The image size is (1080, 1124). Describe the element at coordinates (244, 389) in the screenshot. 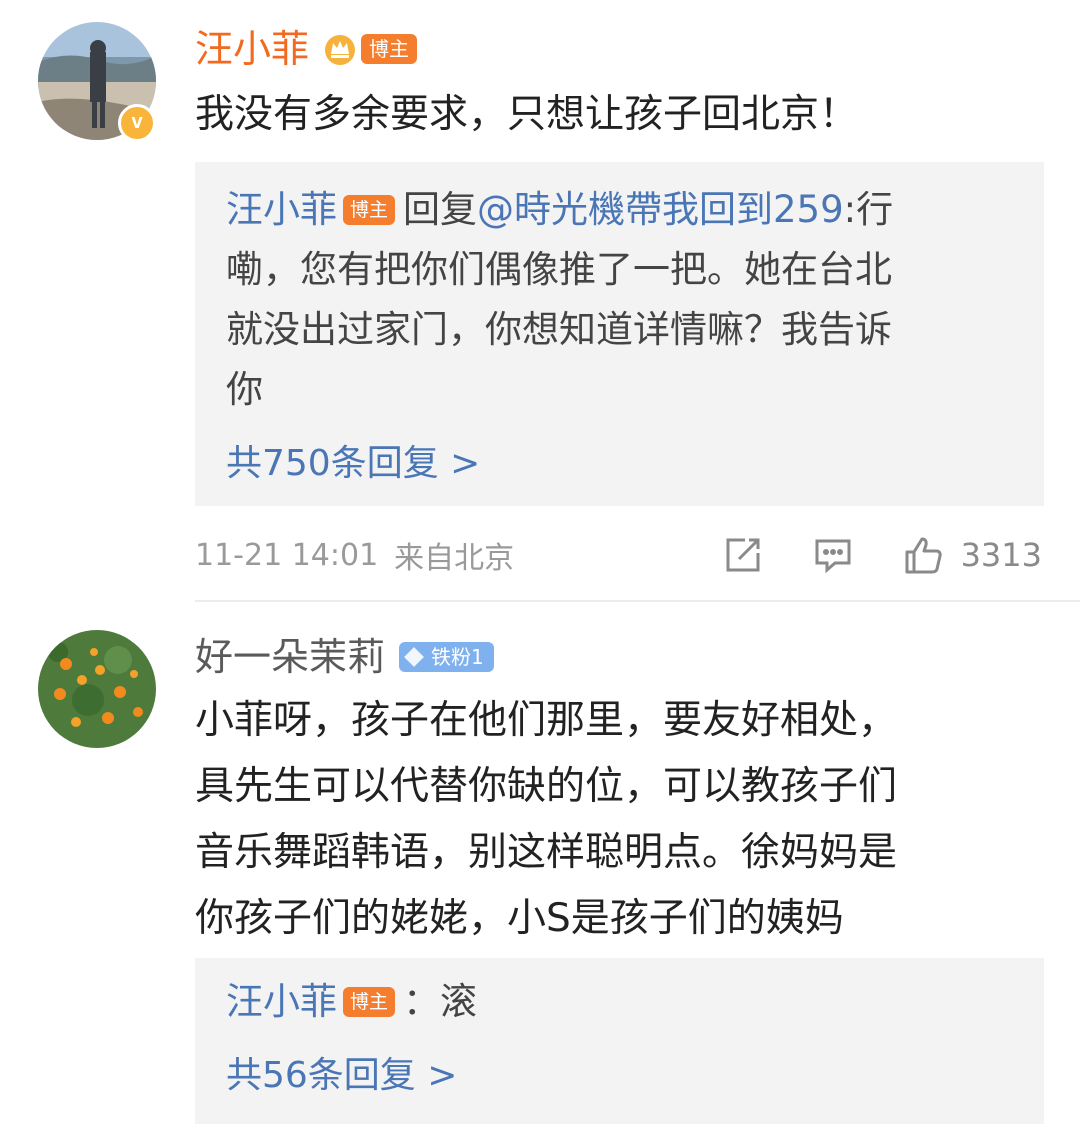

I see `reply-text-line: 你` at that location.